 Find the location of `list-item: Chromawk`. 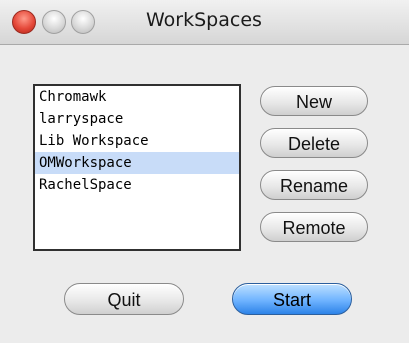

list-item: Chromawk is located at coordinates (137, 97).